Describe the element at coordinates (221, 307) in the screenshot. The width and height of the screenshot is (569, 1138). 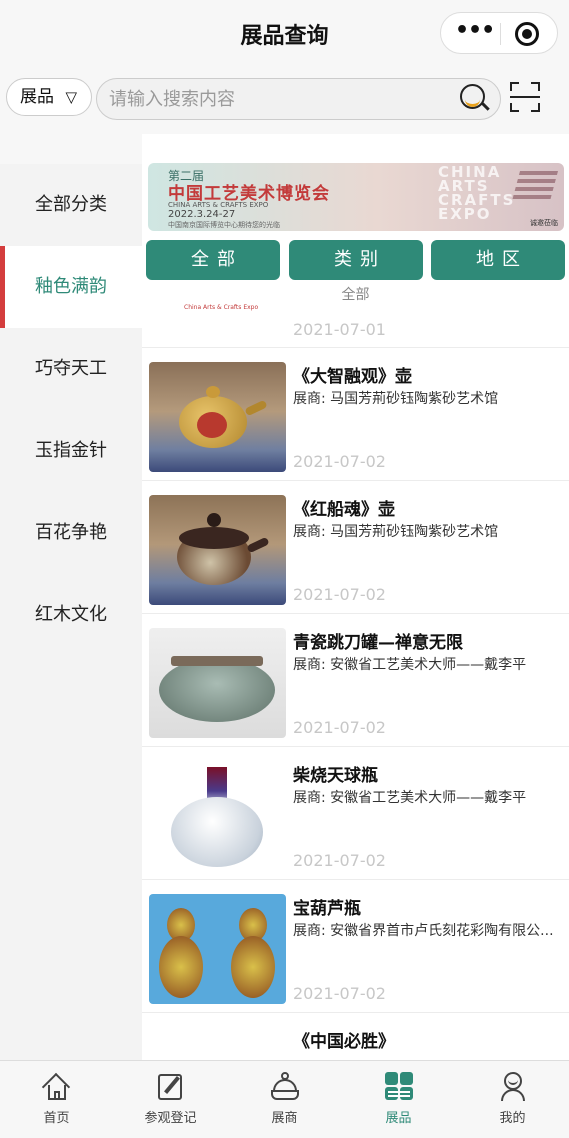
I see `item-logo-text: China Arts & Crafts Expo` at that location.